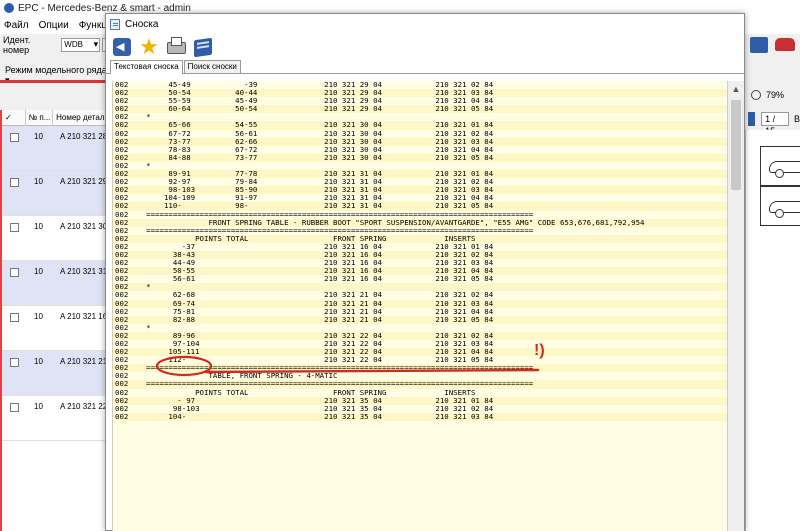  I want to click on scroll-thumb, so click(736, 145).